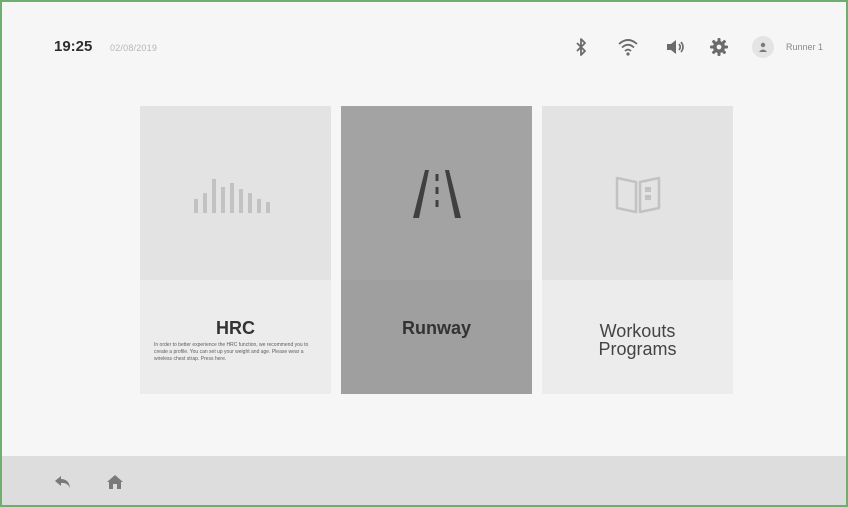 This screenshot has height=507, width=848. I want to click on clock: 19:25, so click(73, 46).